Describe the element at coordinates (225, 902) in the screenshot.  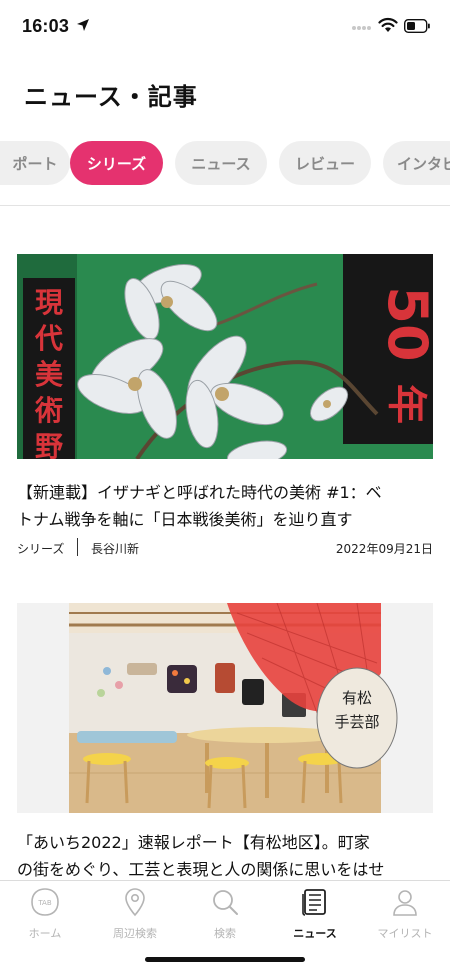
I see `search-icon` at that location.